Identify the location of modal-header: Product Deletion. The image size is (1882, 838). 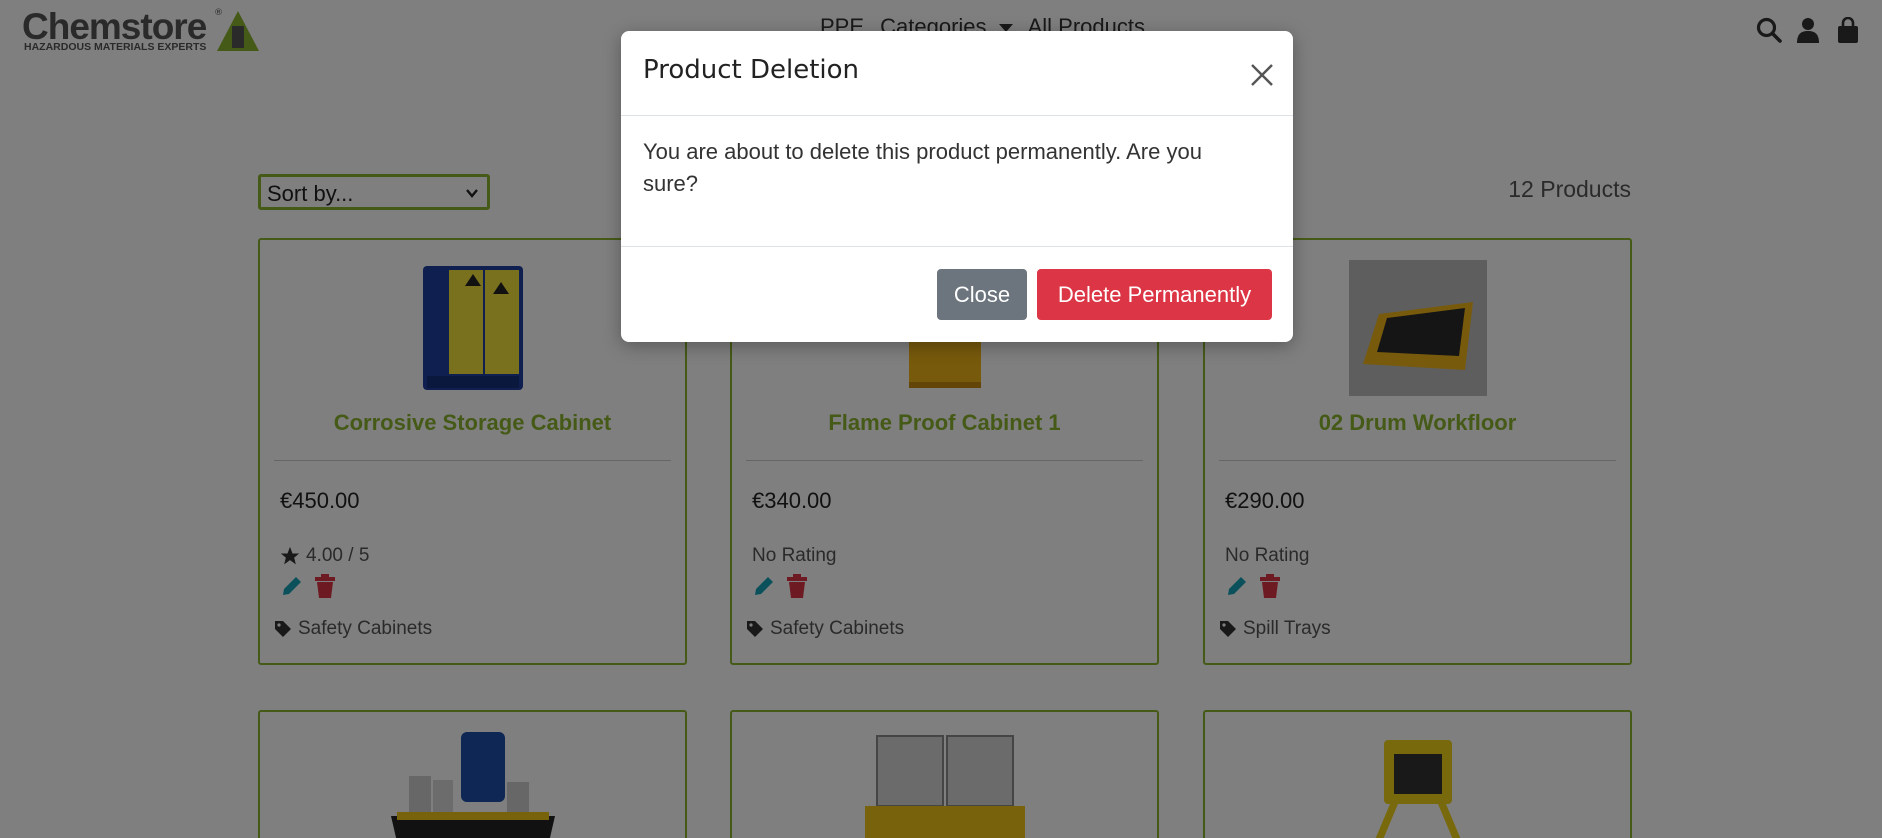
(957, 73).